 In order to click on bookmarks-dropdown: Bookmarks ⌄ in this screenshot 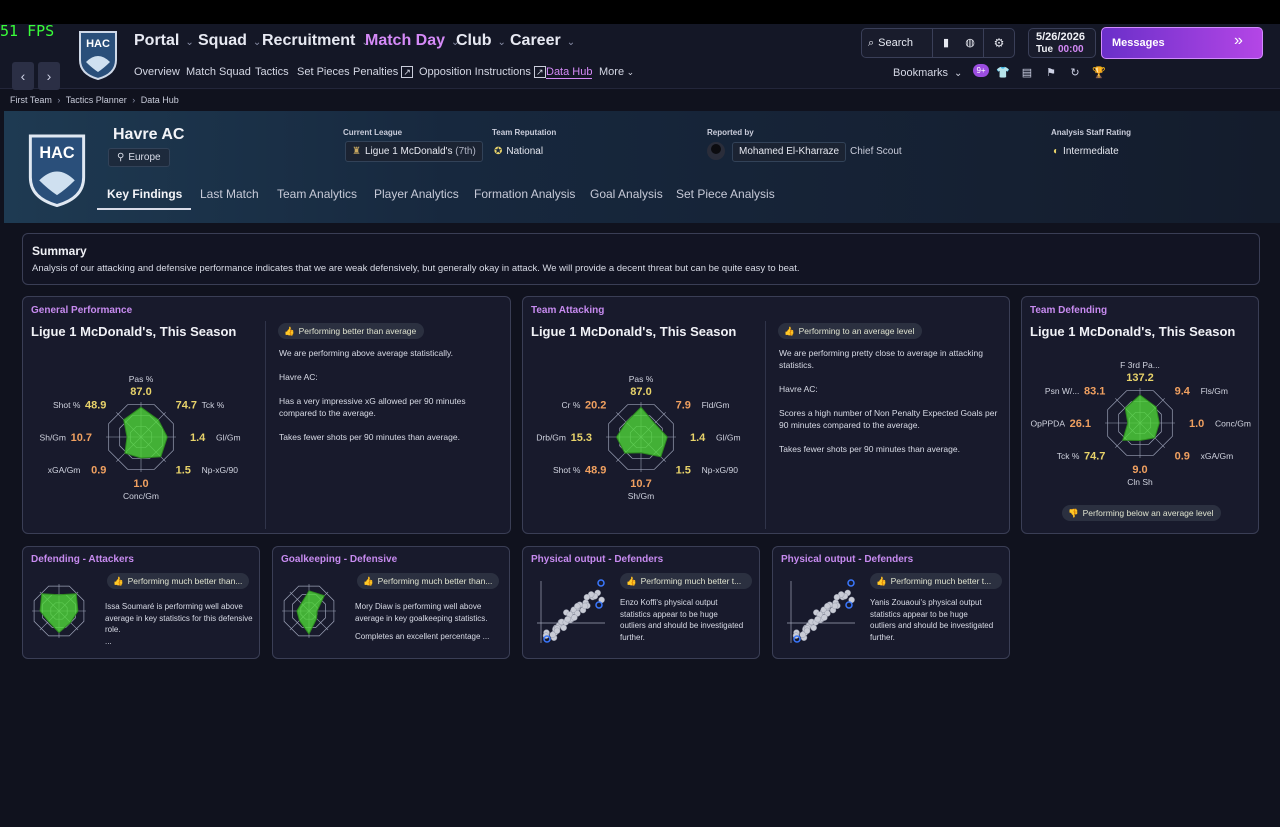, I will do `click(927, 73)`.